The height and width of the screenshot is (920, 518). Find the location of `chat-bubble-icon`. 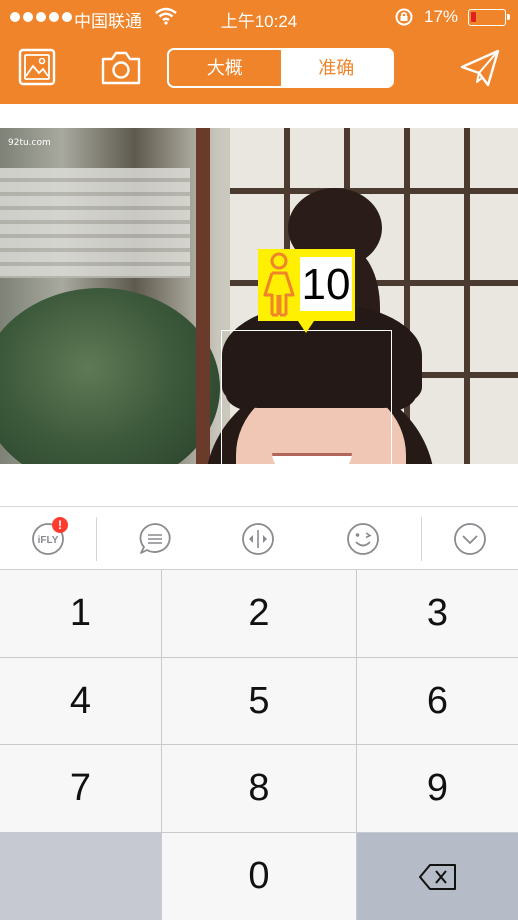

chat-bubble-icon is located at coordinates (155, 539).